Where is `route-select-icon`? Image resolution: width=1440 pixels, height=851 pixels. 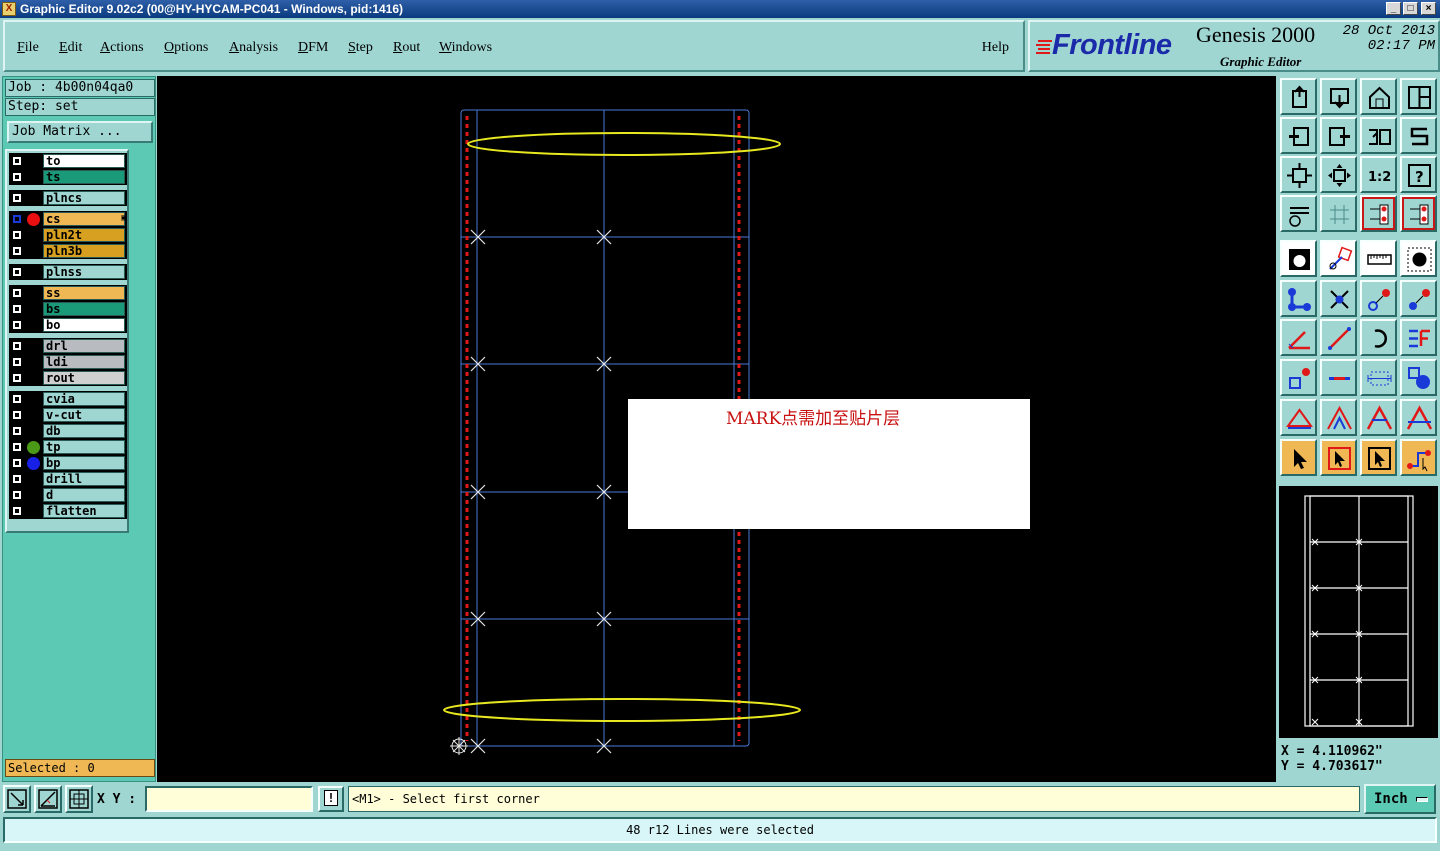
route-select-icon is located at coordinates (1418, 457).